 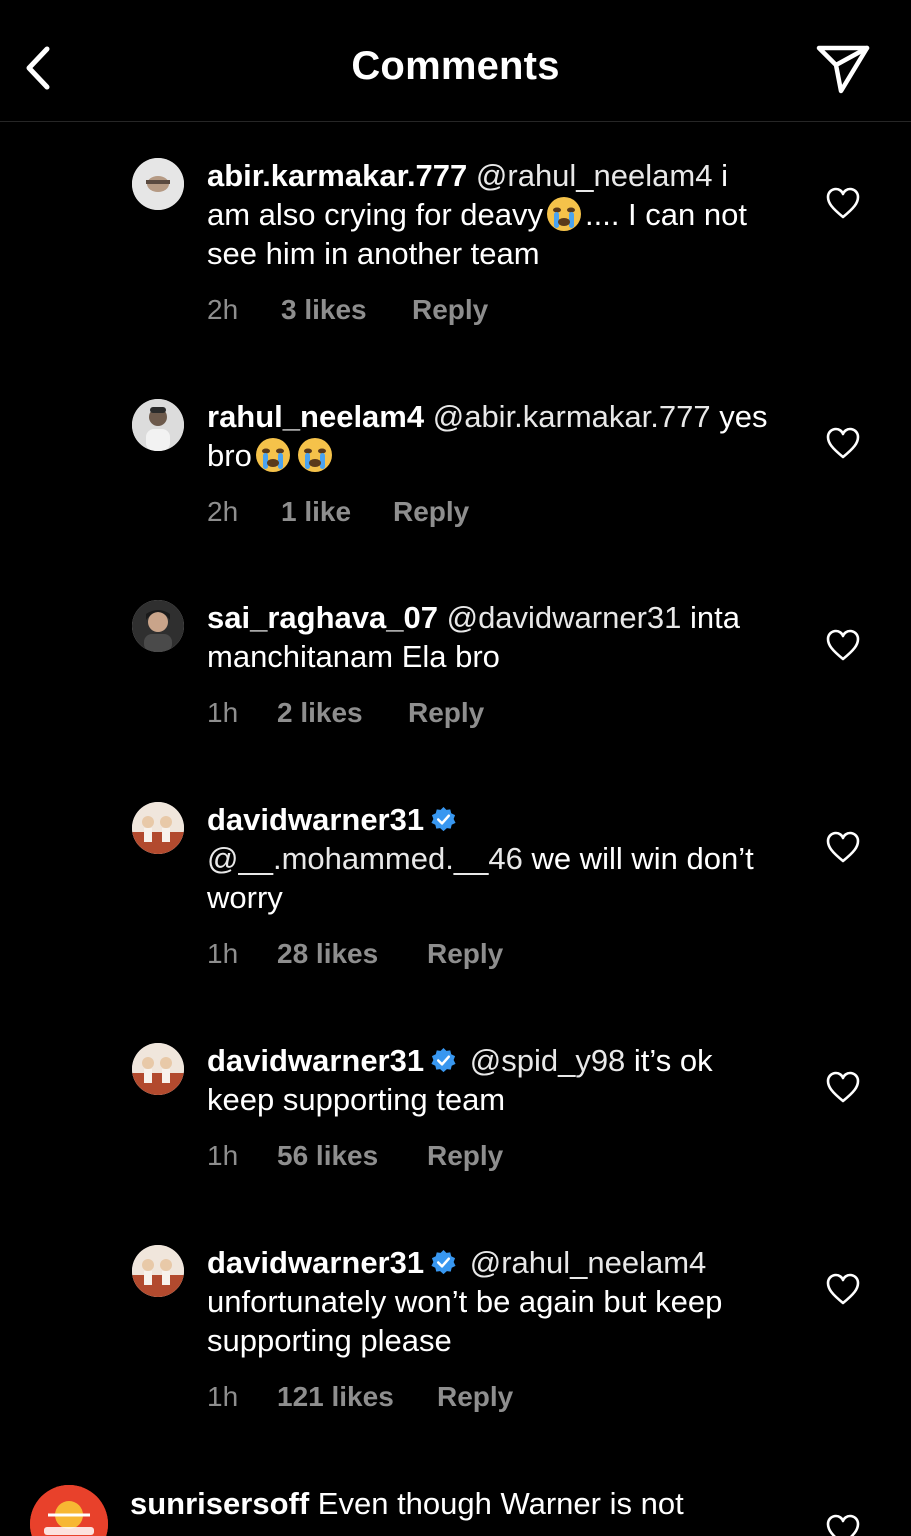 I want to click on comment-username: sai_raghava_07, so click(x=322, y=617).